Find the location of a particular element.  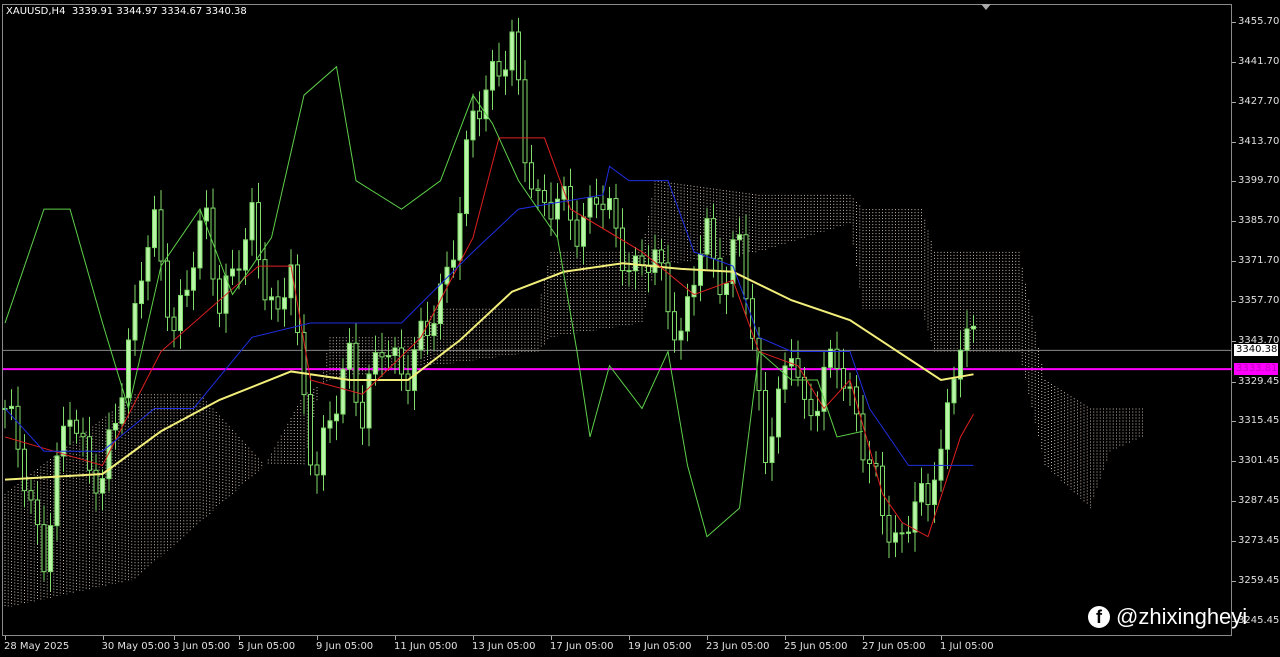

watermark-text: @zhixingheyi is located at coordinates (1182, 616).